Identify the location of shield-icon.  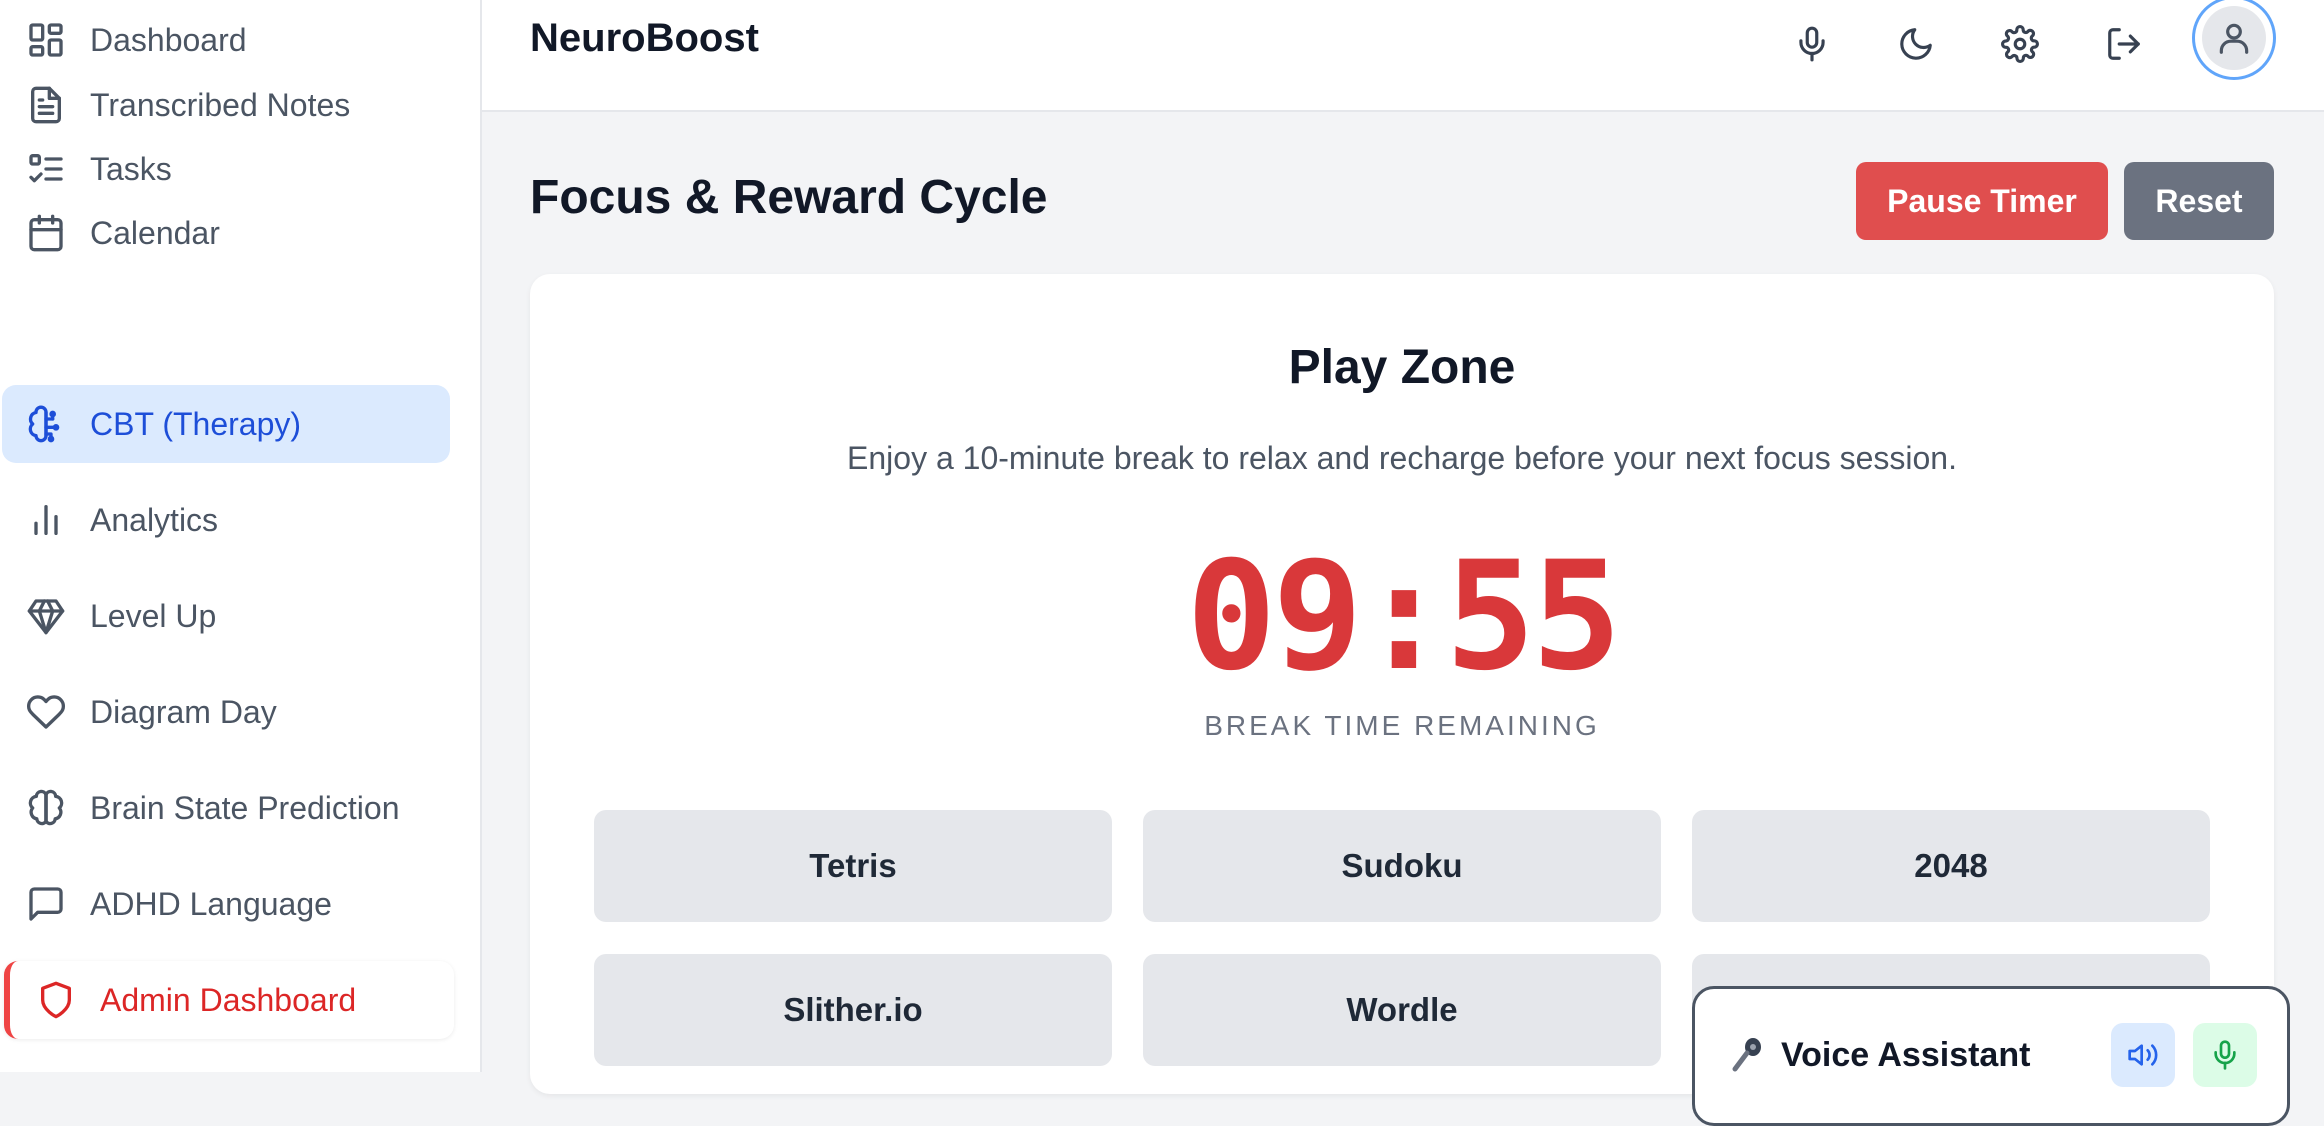
(56, 1000).